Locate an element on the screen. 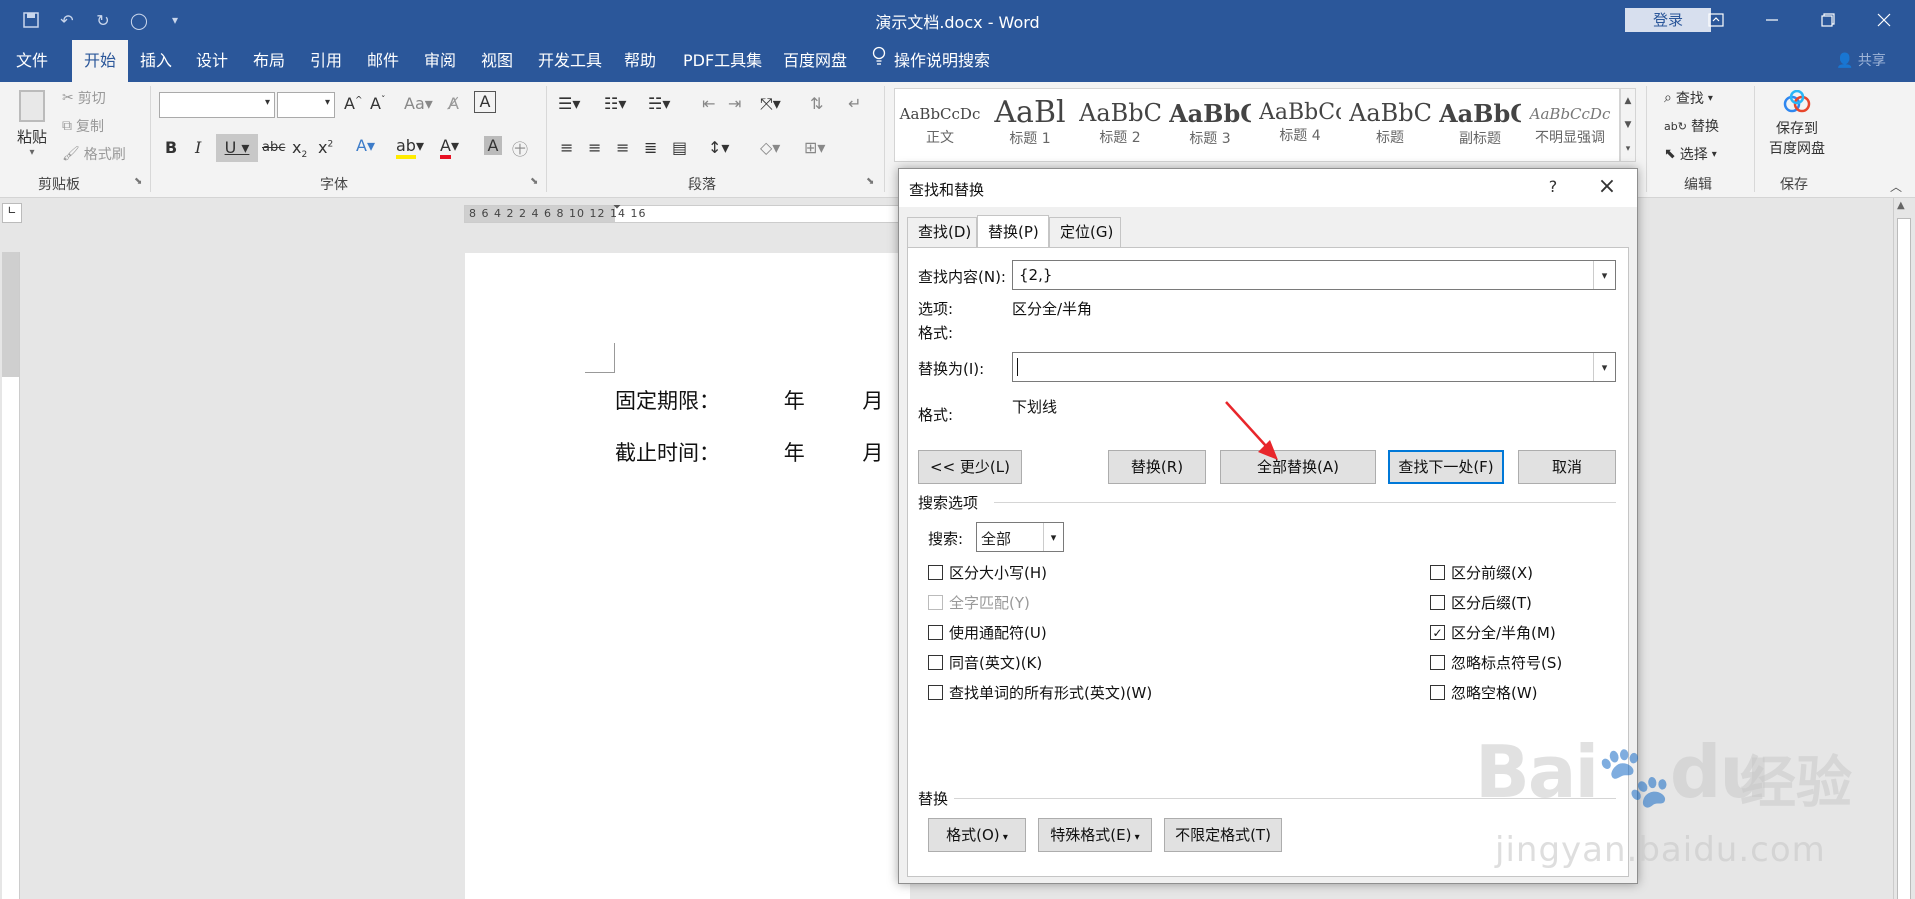 The image size is (1915, 899). char-shading-icon: A is located at coordinates (493, 145).